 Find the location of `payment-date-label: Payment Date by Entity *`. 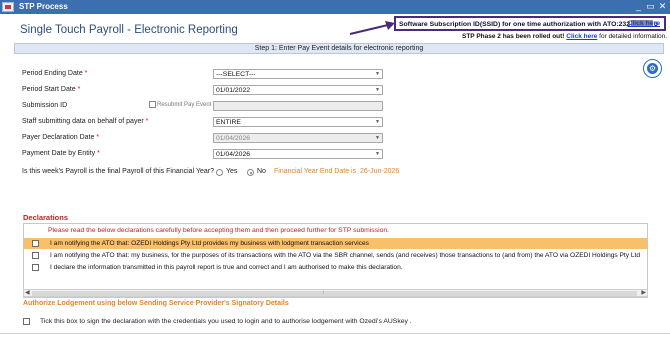

payment-date-label: Payment Date by Entity * is located at coordinates (61, 153).